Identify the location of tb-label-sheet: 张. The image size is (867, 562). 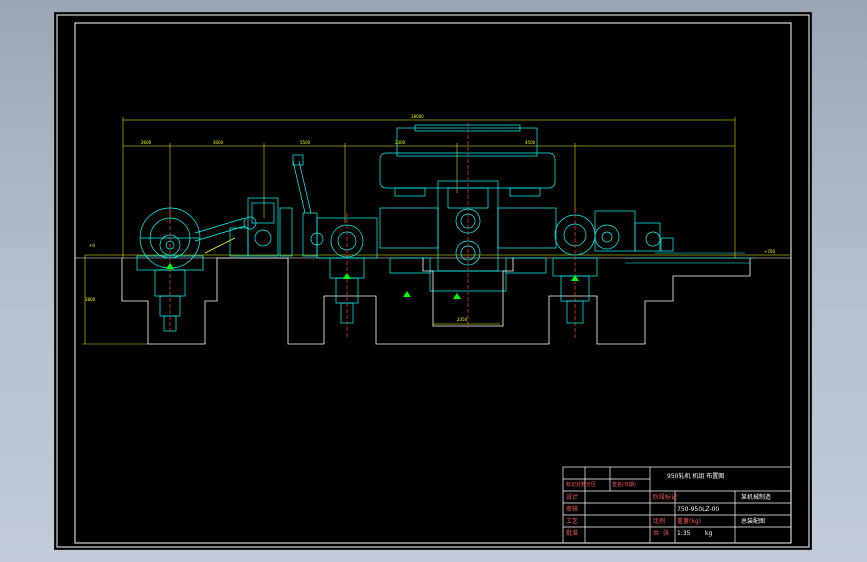
(666, 533).